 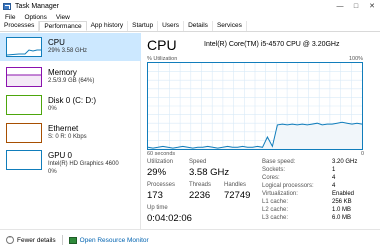 I want to click on chevron-up-icon: ˆ, so click(x=10, y=240).